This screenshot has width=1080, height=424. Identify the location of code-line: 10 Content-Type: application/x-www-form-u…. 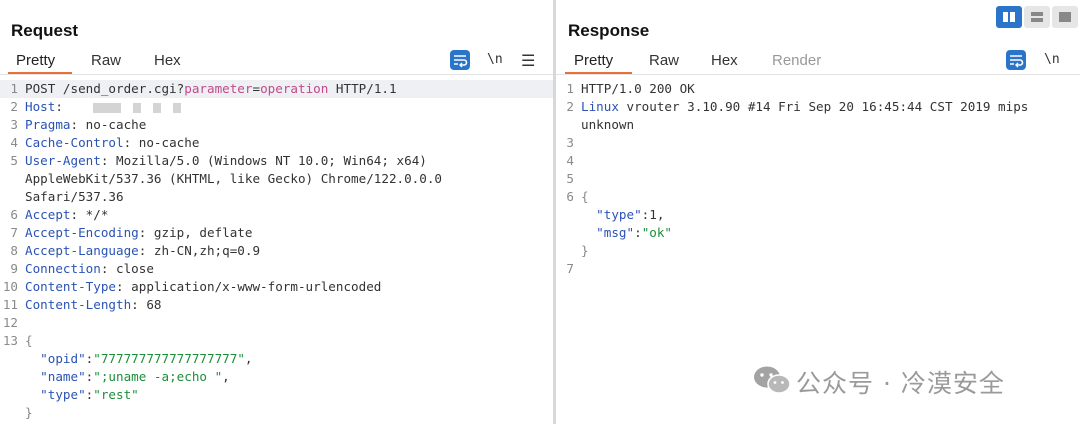
(276, 287).